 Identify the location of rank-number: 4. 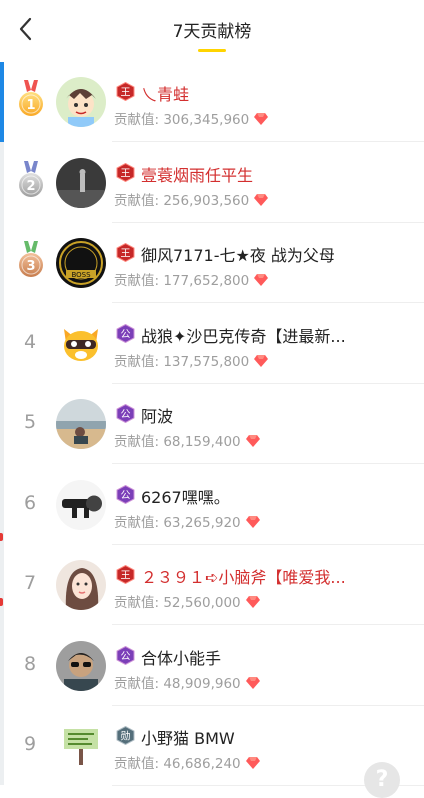
(30, 341).